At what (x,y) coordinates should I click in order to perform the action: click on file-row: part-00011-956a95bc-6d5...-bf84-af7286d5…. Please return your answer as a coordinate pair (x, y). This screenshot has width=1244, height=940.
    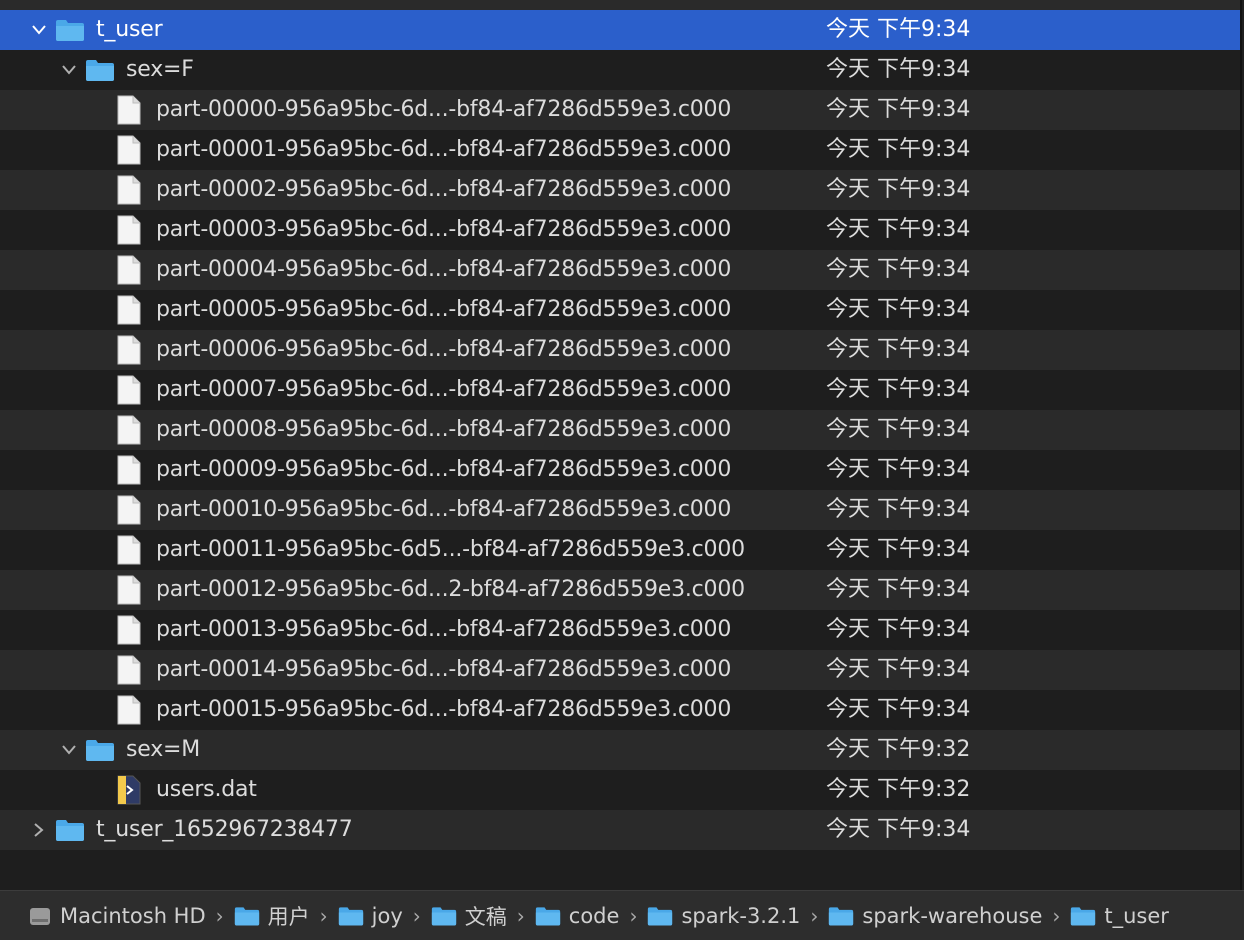
    Looking at the image, I should click on (621, 550).